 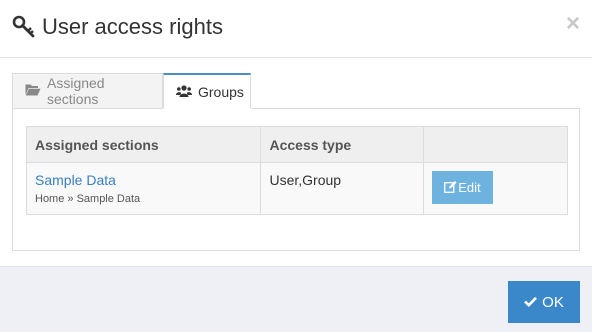 What do you see at coordinates (495, 144) in the screenshot?
I see `column-header-actions` at bounding box center [495, 144].